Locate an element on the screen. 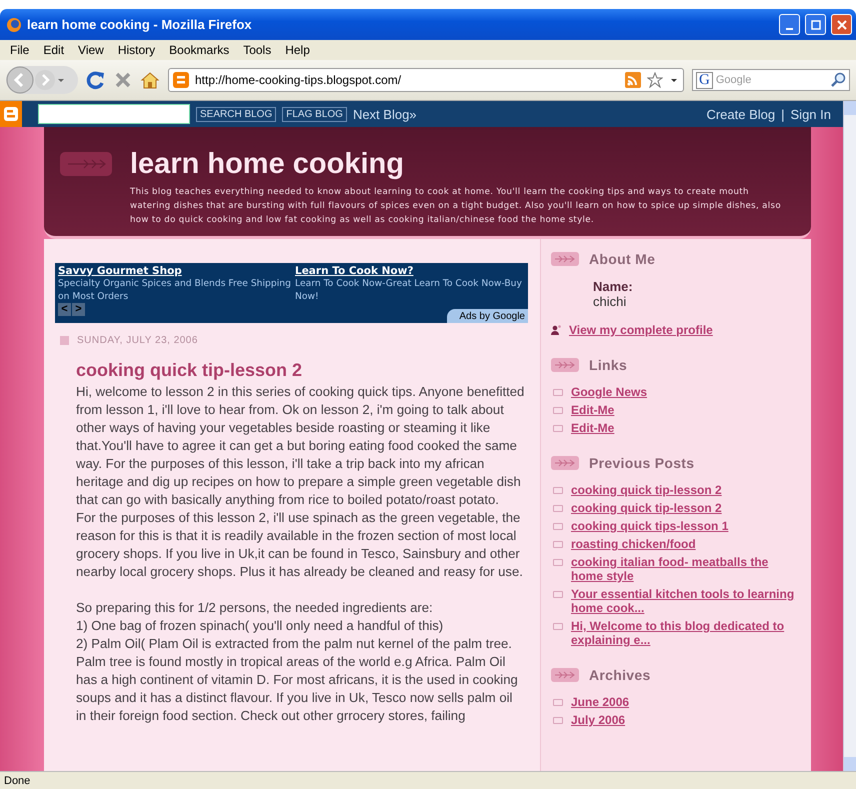 This screenshot has width=856, height=789. square-icon is located at coordinates (64, 340).